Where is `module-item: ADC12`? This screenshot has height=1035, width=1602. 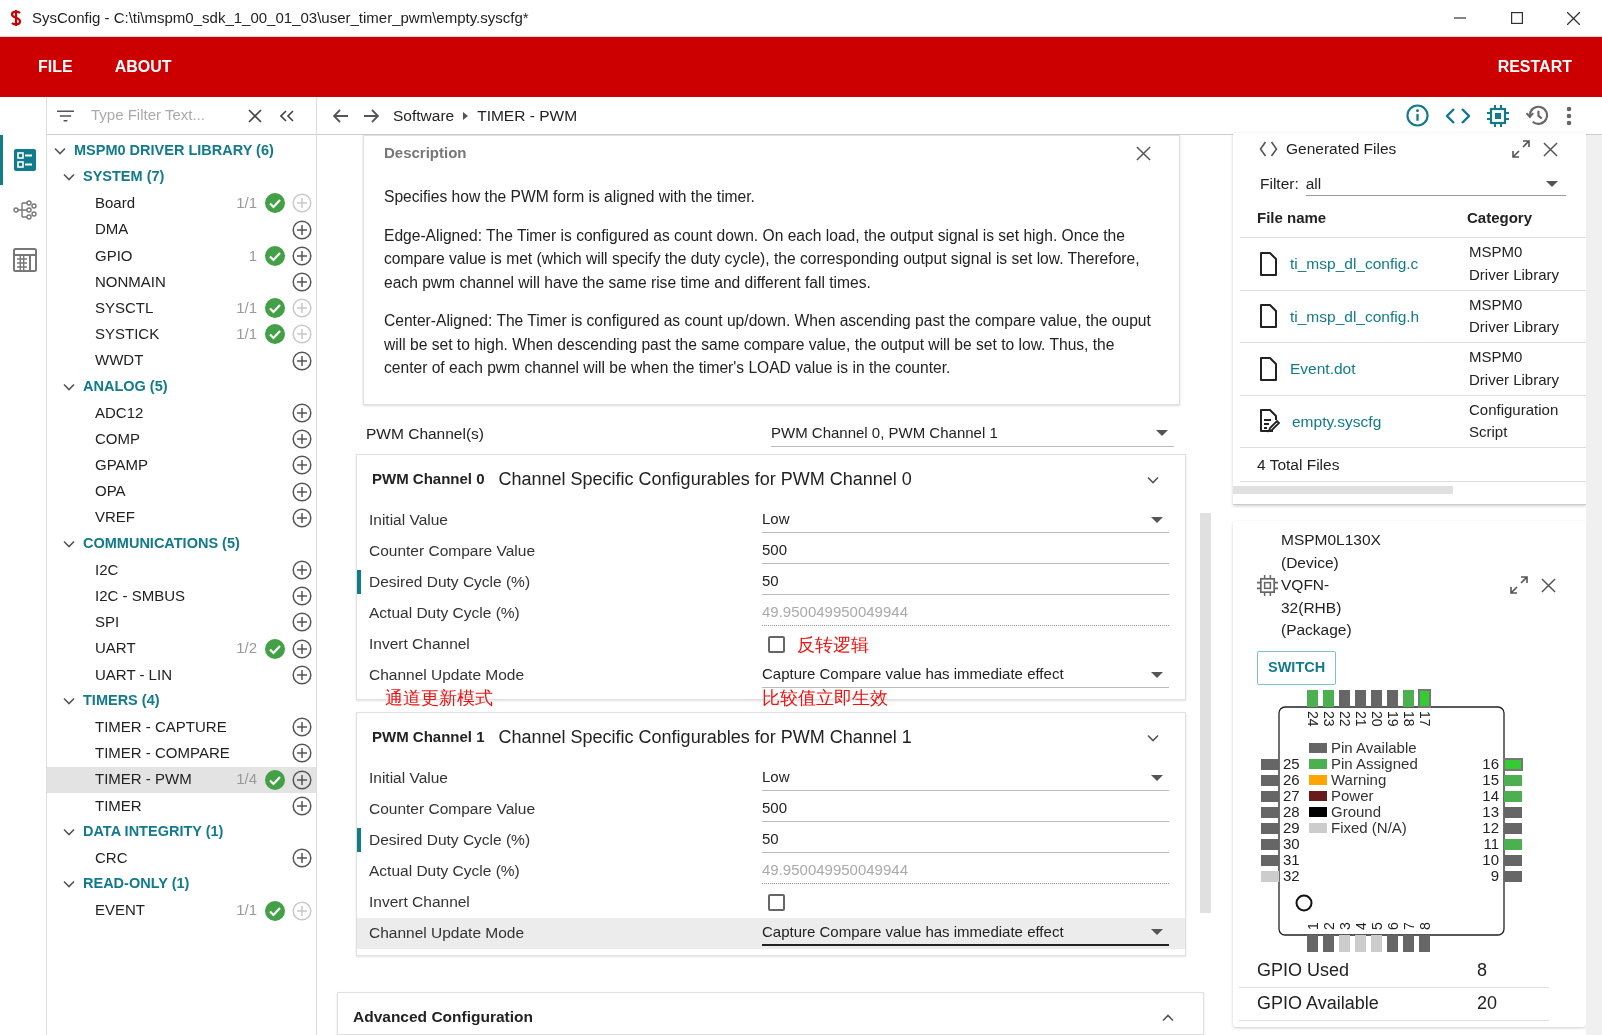 module-item: ADC12 is located at coordinates (181, 413).